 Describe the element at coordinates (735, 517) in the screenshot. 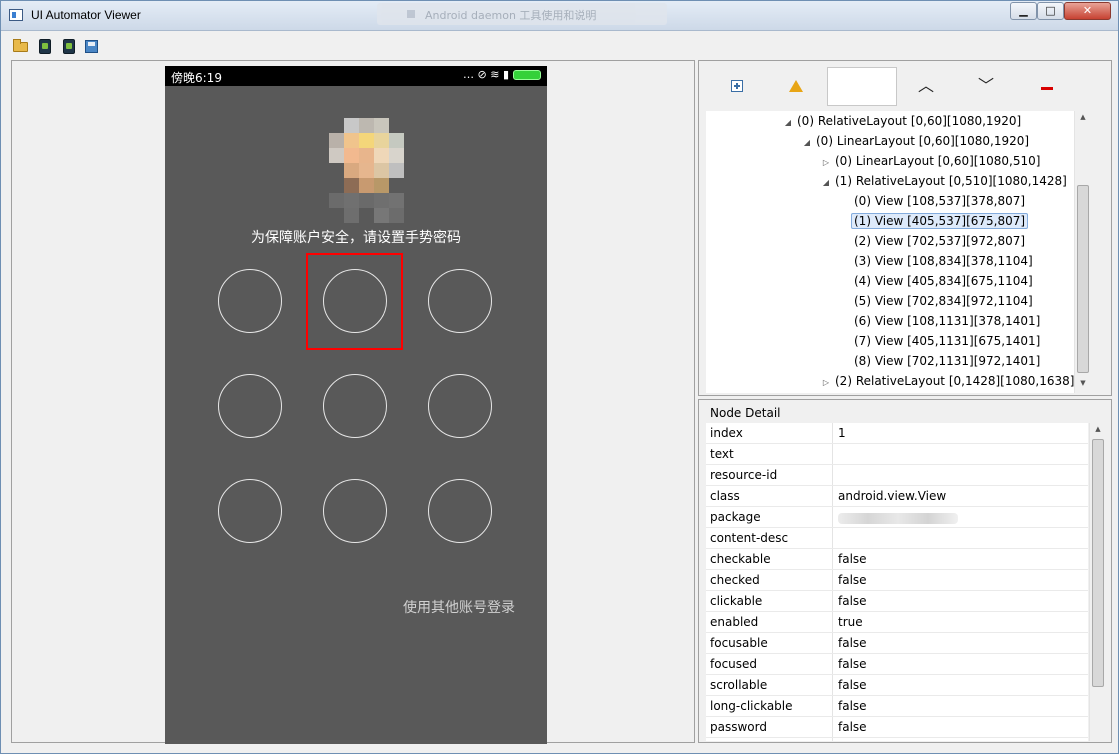

I see `detail-key: package` at that location.